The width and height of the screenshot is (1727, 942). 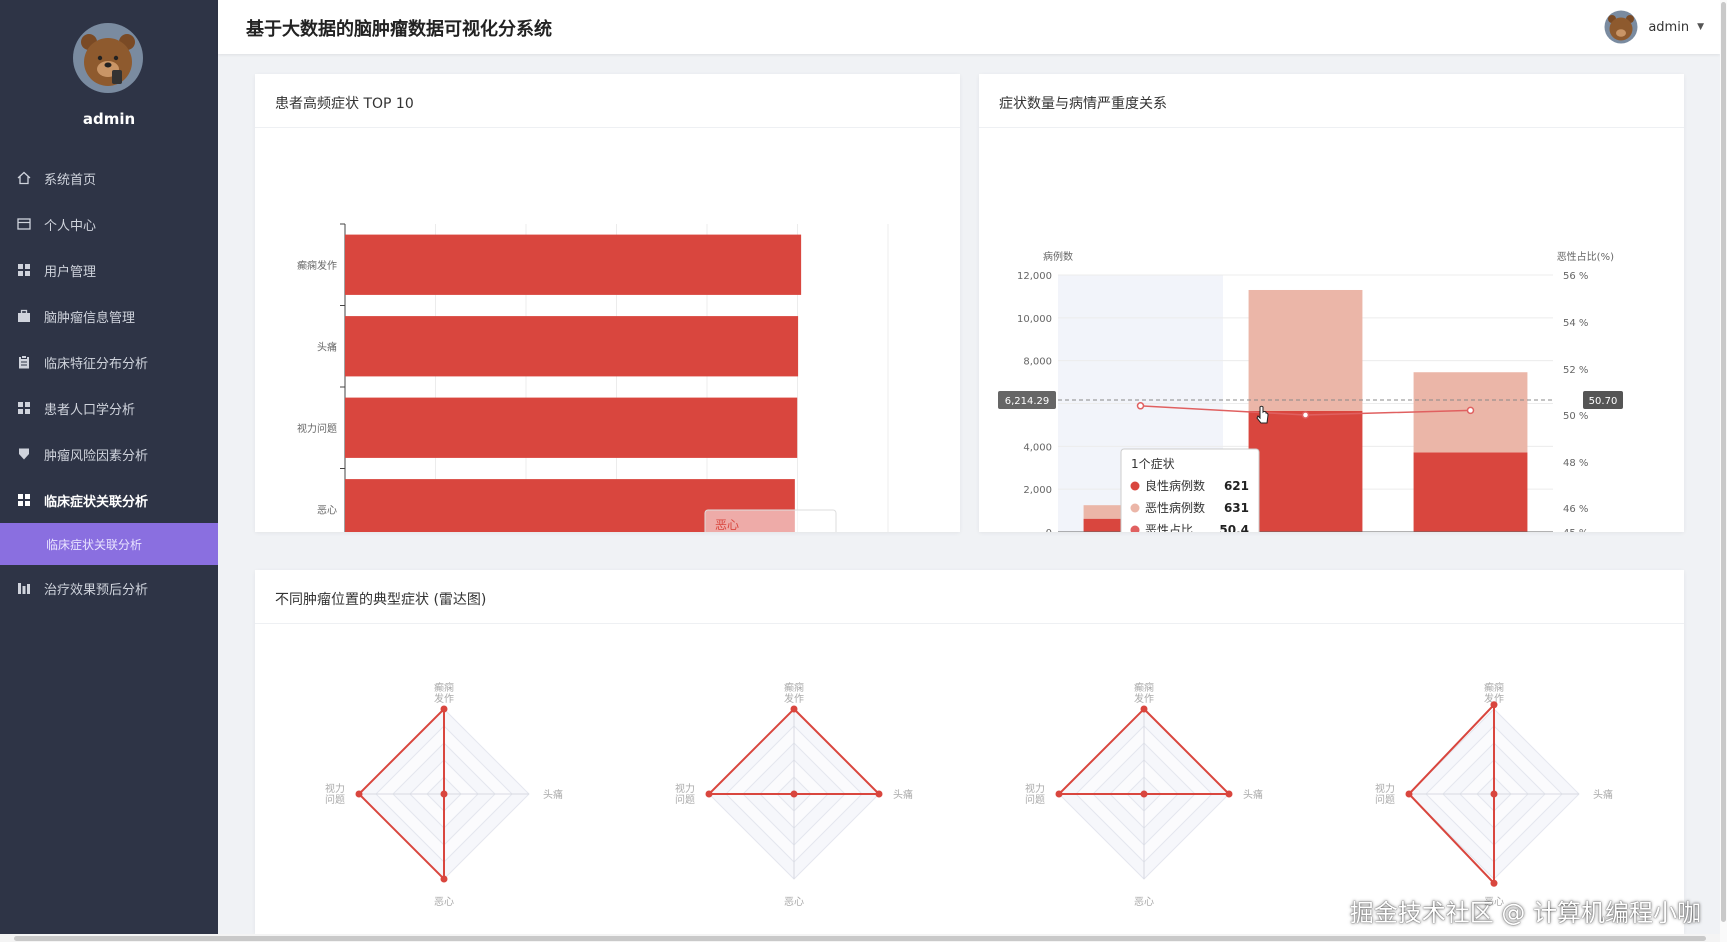 I want to click on line-point-1个症状, so click(x=1140, y=406).